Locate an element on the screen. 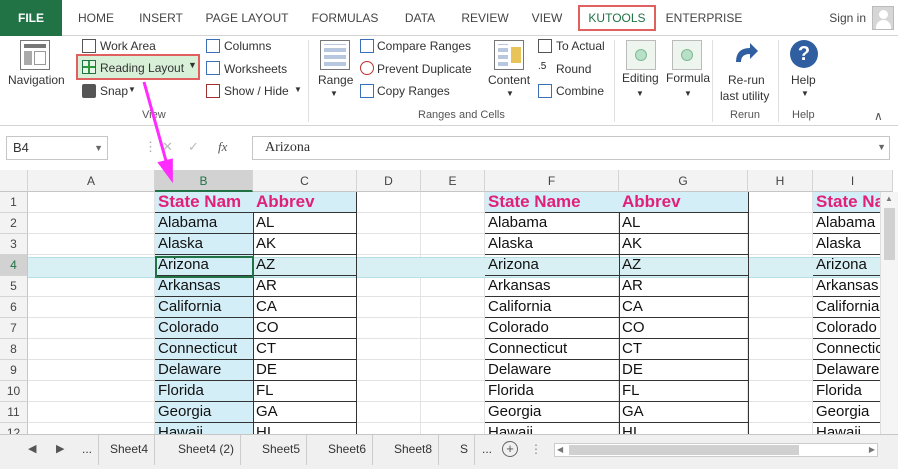  cell-b3: Alaska is located at coordinates (204, 244).